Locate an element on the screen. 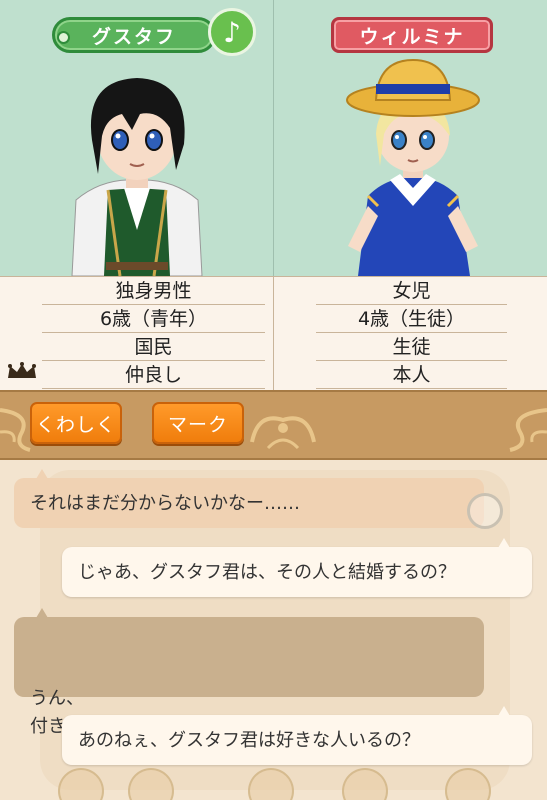 The height and width of the screenshot is (800, 547). crown-icon is located at coordinates (22, 370).